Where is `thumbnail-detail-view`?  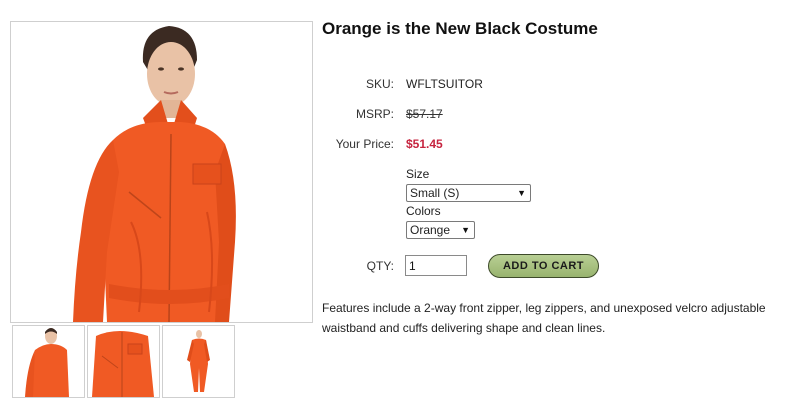 thumbnail-detail-view is located at coordinates (123, 361).